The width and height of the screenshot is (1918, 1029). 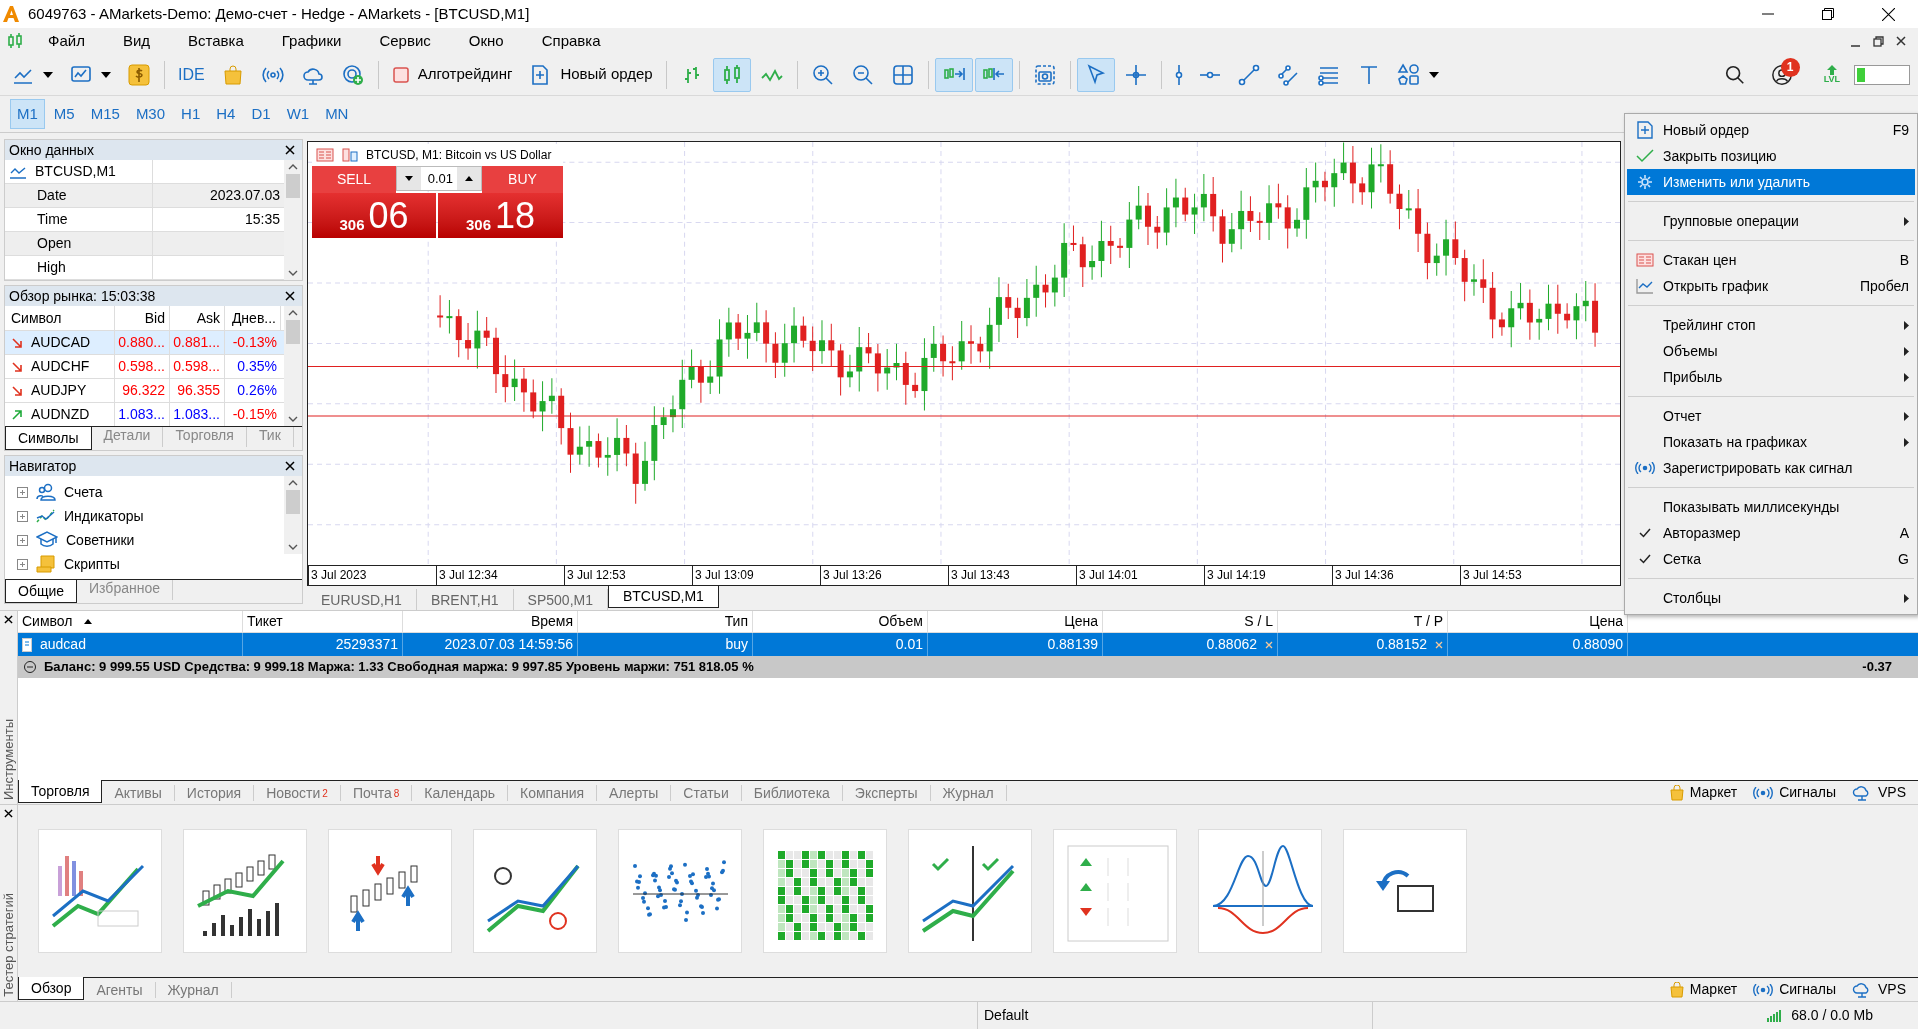 I want to click on menu-item: Прибыль, so click(x=1771, y=377).